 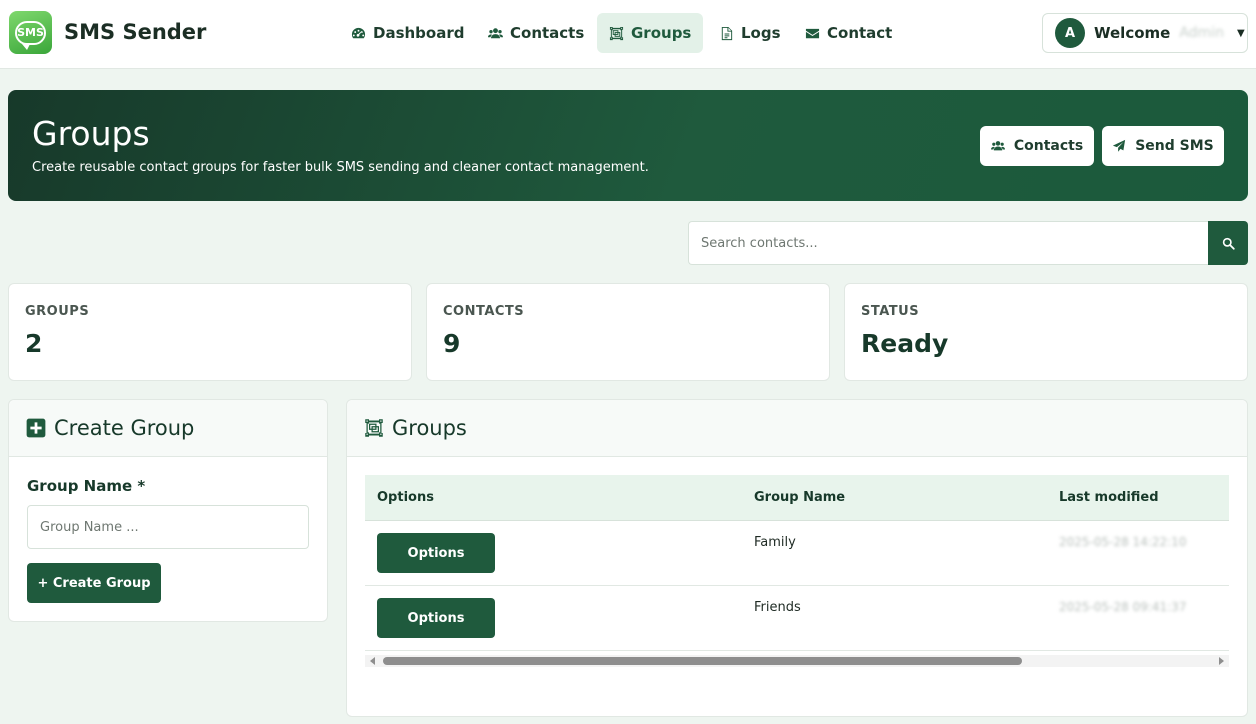 What do you see at coordinates (57, 311) in the screenshot?
I see `stat-label: GROUPS` at bounding box center [57, 311].